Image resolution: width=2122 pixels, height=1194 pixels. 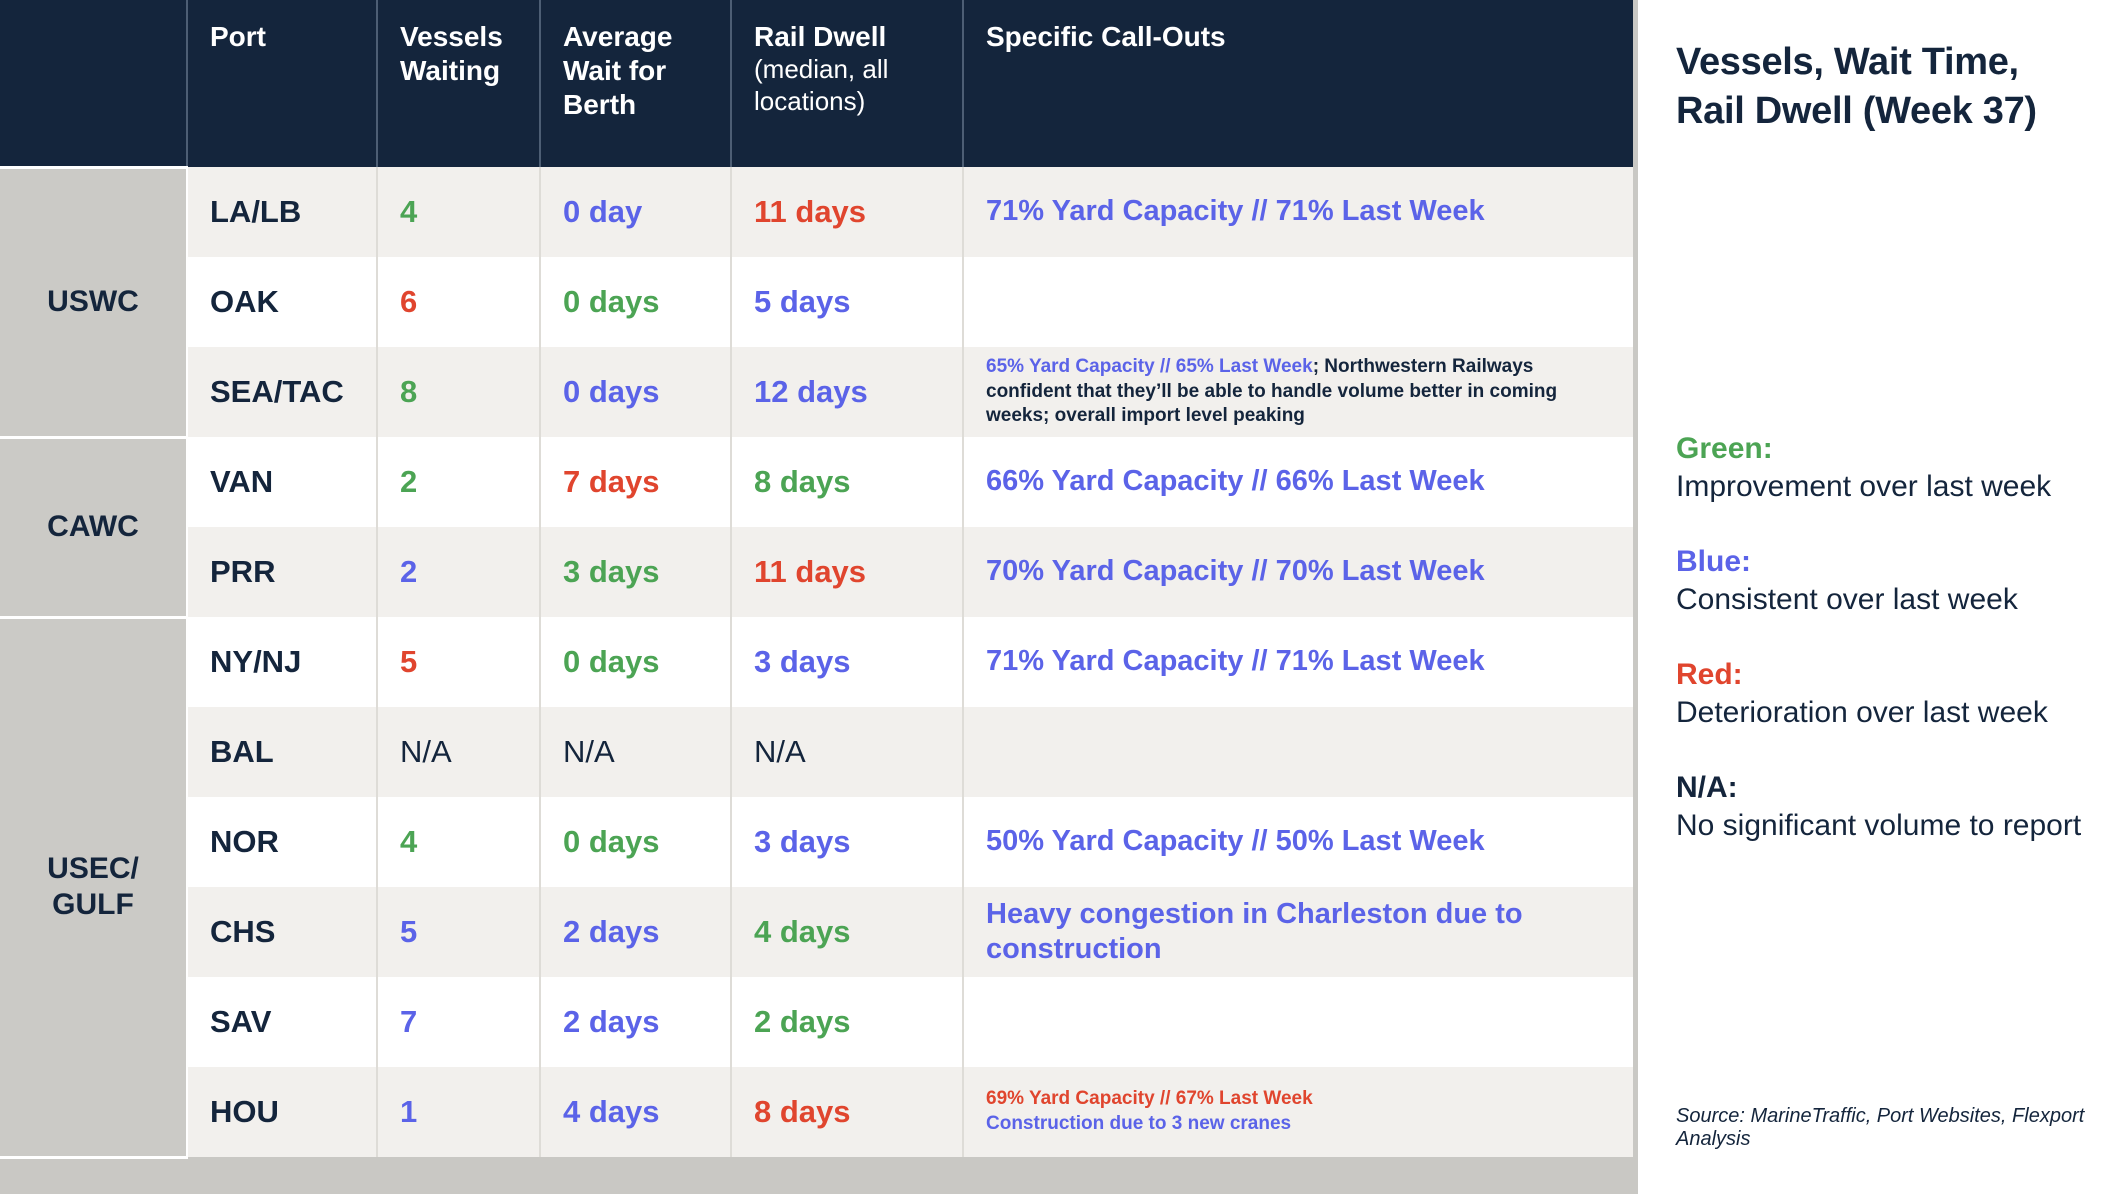 I want to click on rail-dwell-main-label: Rail Dwell, so click(x=820, y=36).